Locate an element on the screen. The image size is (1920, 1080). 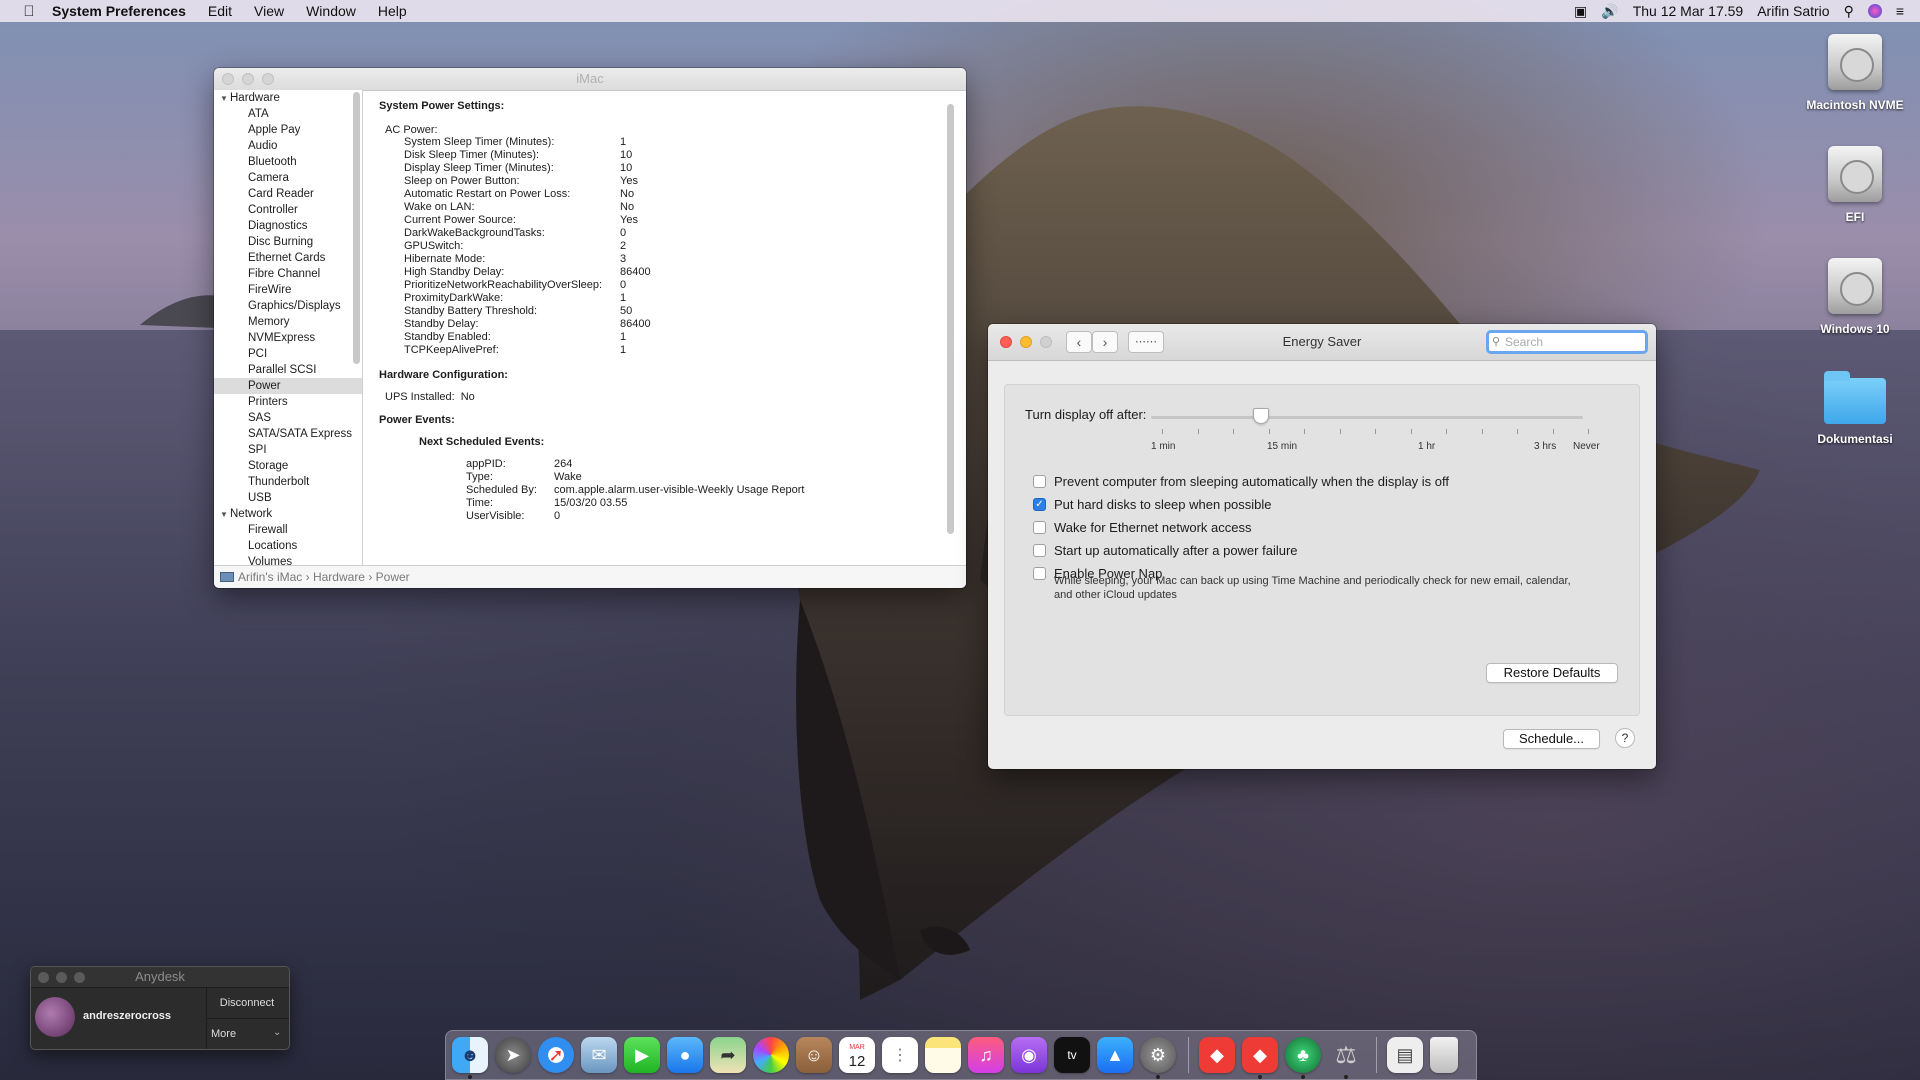
photos-icon is located at coordinates (771, 1055).